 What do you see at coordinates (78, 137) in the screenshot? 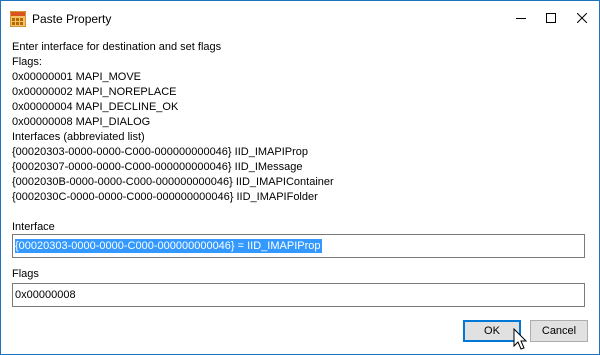
I see `instruction-line: Interfaces (abbreviated list)` at bounding box center [78, 137].